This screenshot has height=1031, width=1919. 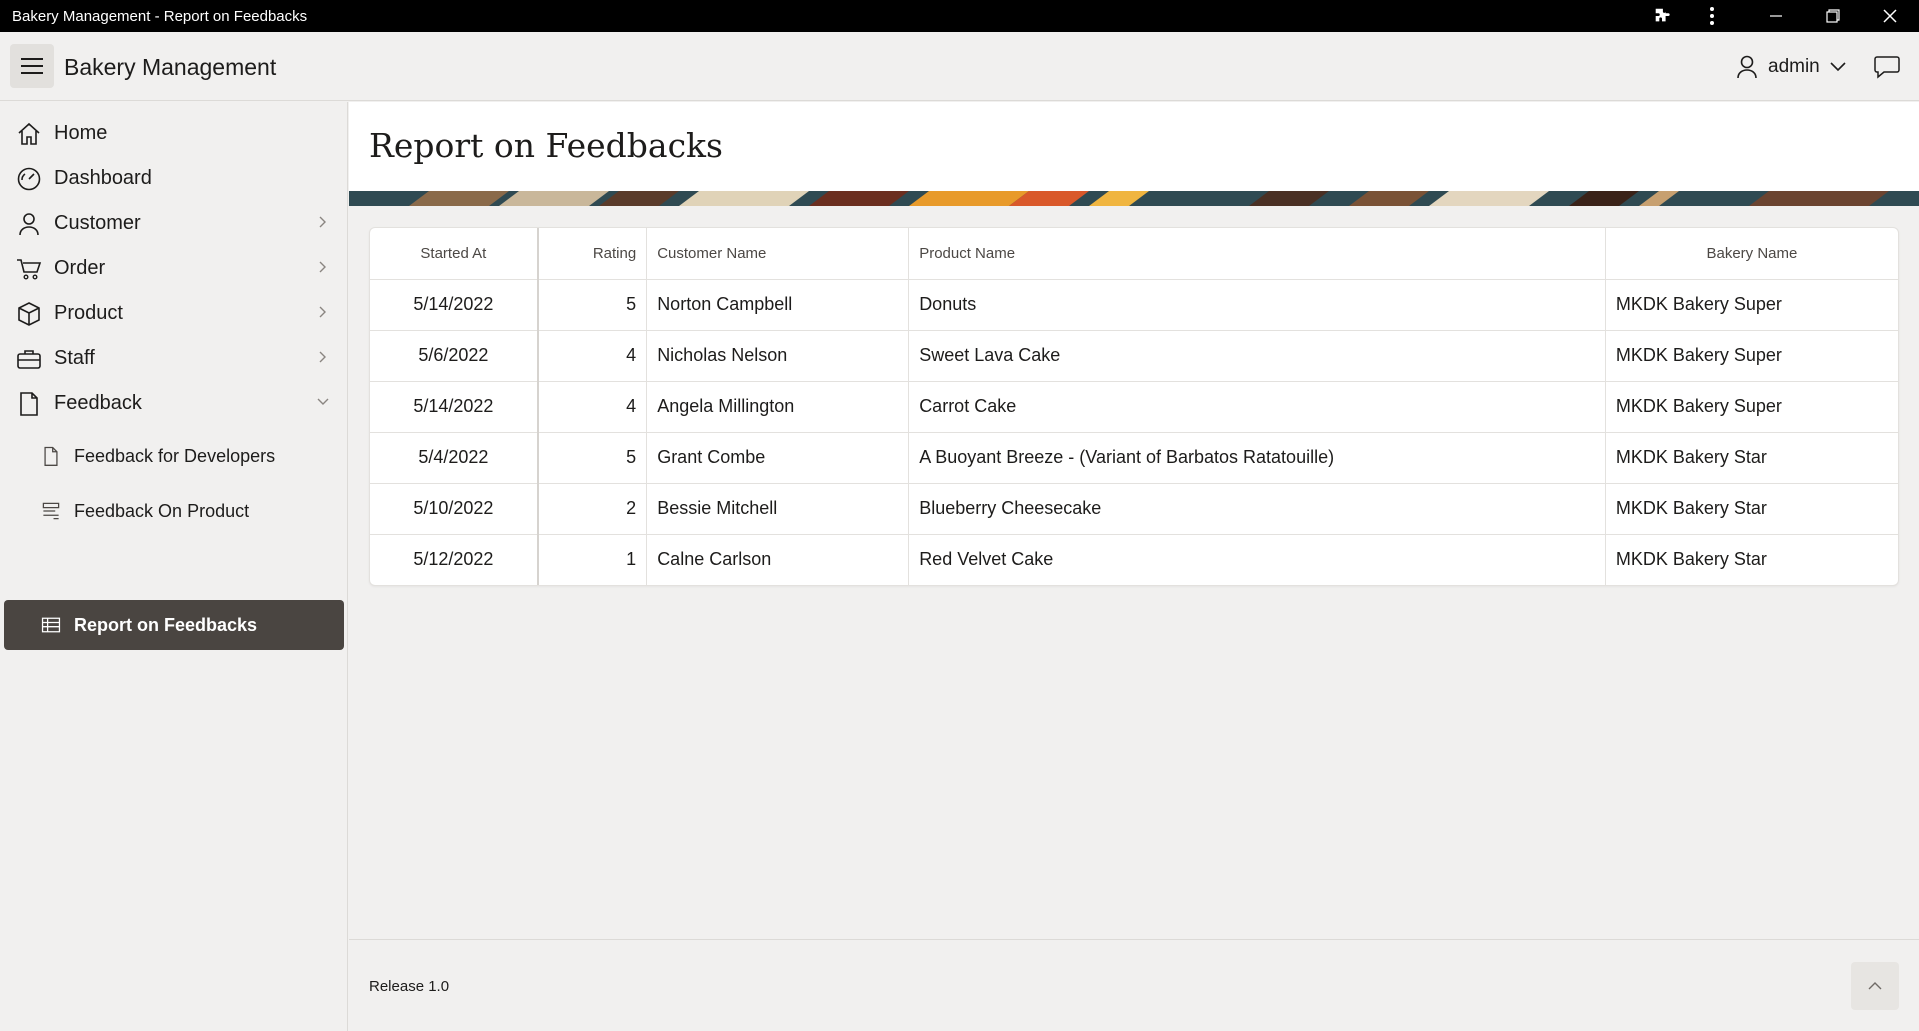 I want to click on sidebar-item-label: Feedback, so click(x=98, y=402).